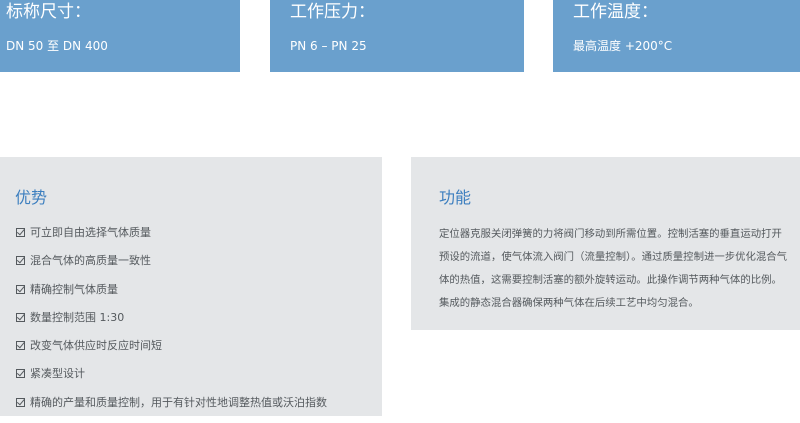 The width and height of the screenshot is (800, 423). I want to click on spec-value: 最高温度 +200°C, so click(623, 46).